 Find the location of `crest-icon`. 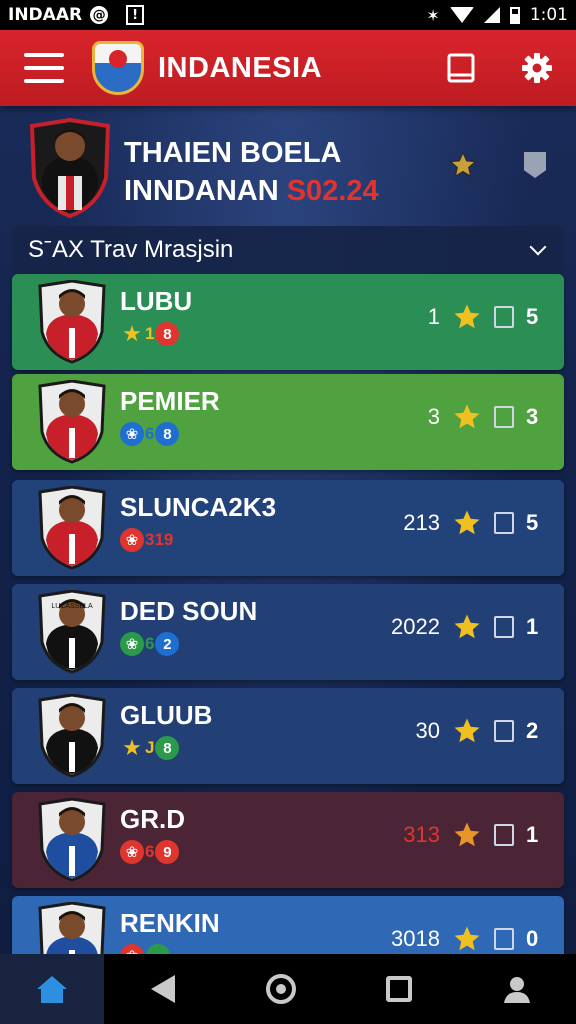

crest-icon is located at coordinates (118, 68).